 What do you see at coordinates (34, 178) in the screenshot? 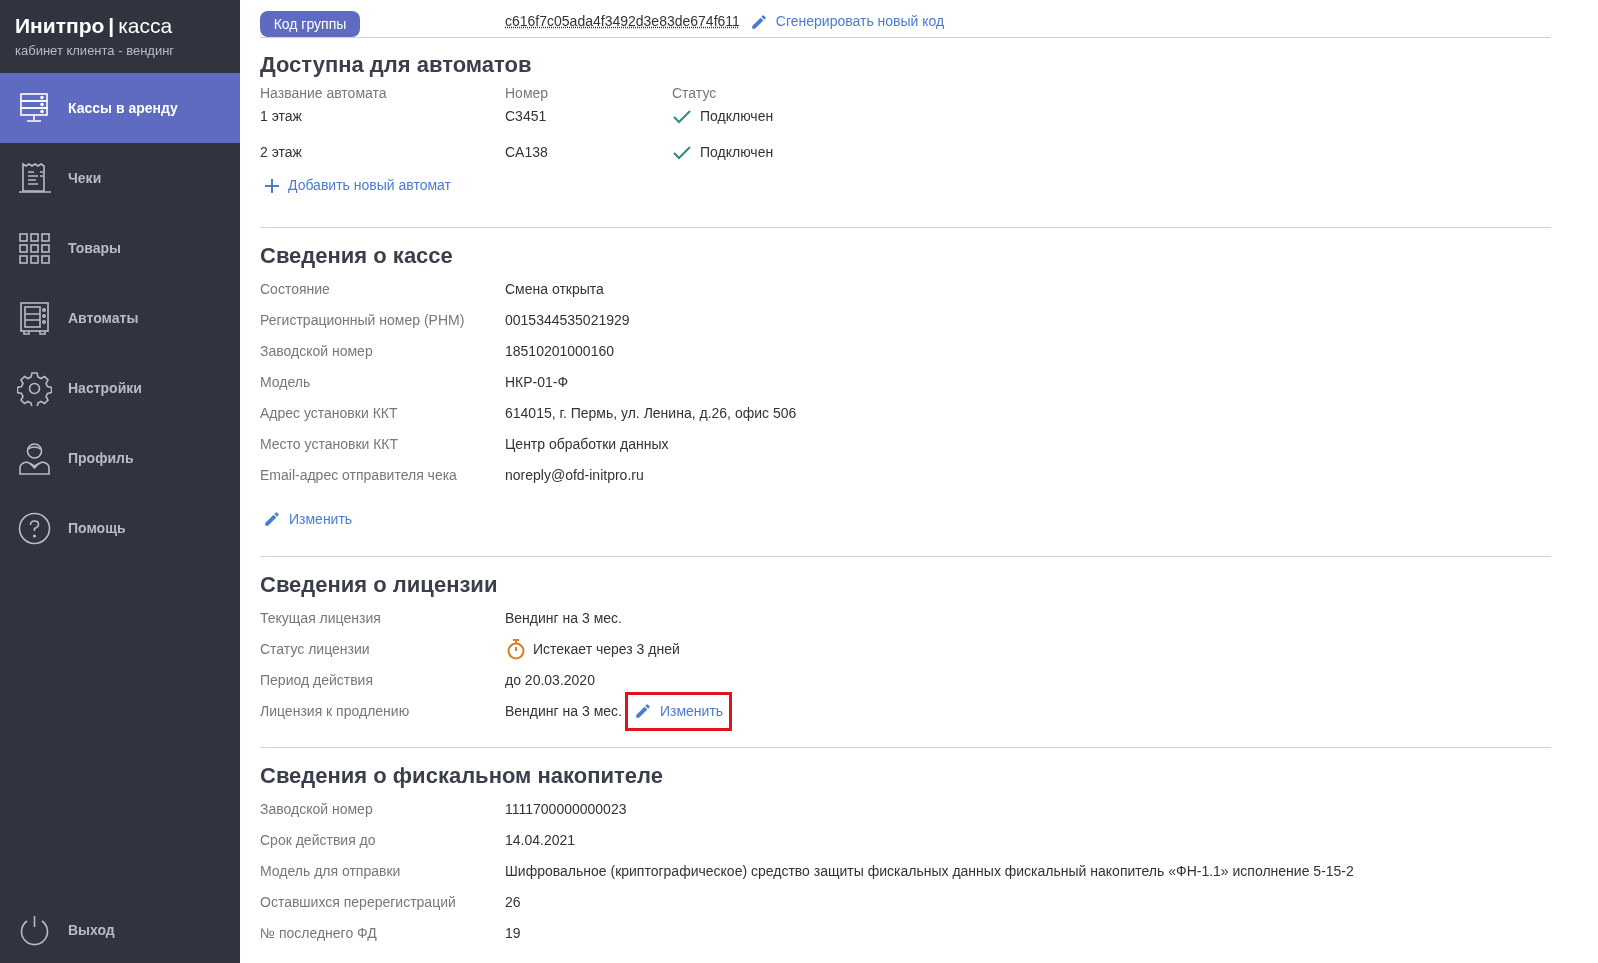
I see `receipt-icon` at bounding box center [34, 178].